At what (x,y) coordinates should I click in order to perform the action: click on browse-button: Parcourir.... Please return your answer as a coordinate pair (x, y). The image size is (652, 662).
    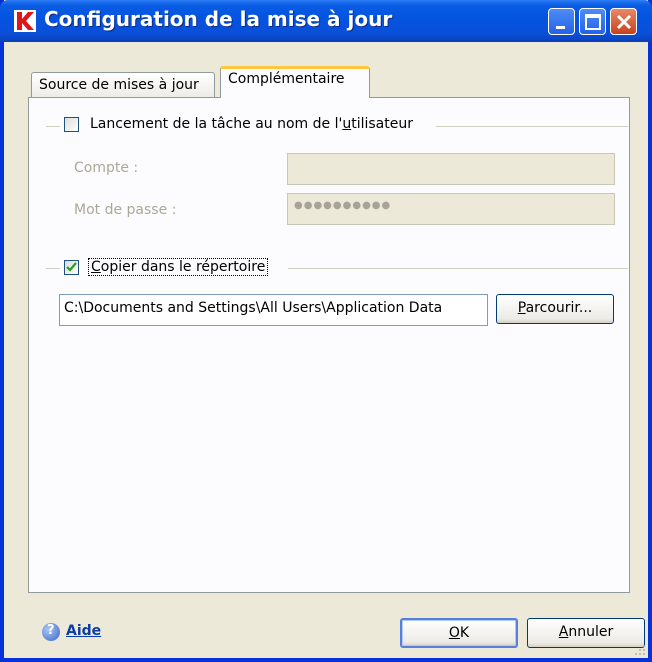
    Looking at the image, I should click on (555, 309).